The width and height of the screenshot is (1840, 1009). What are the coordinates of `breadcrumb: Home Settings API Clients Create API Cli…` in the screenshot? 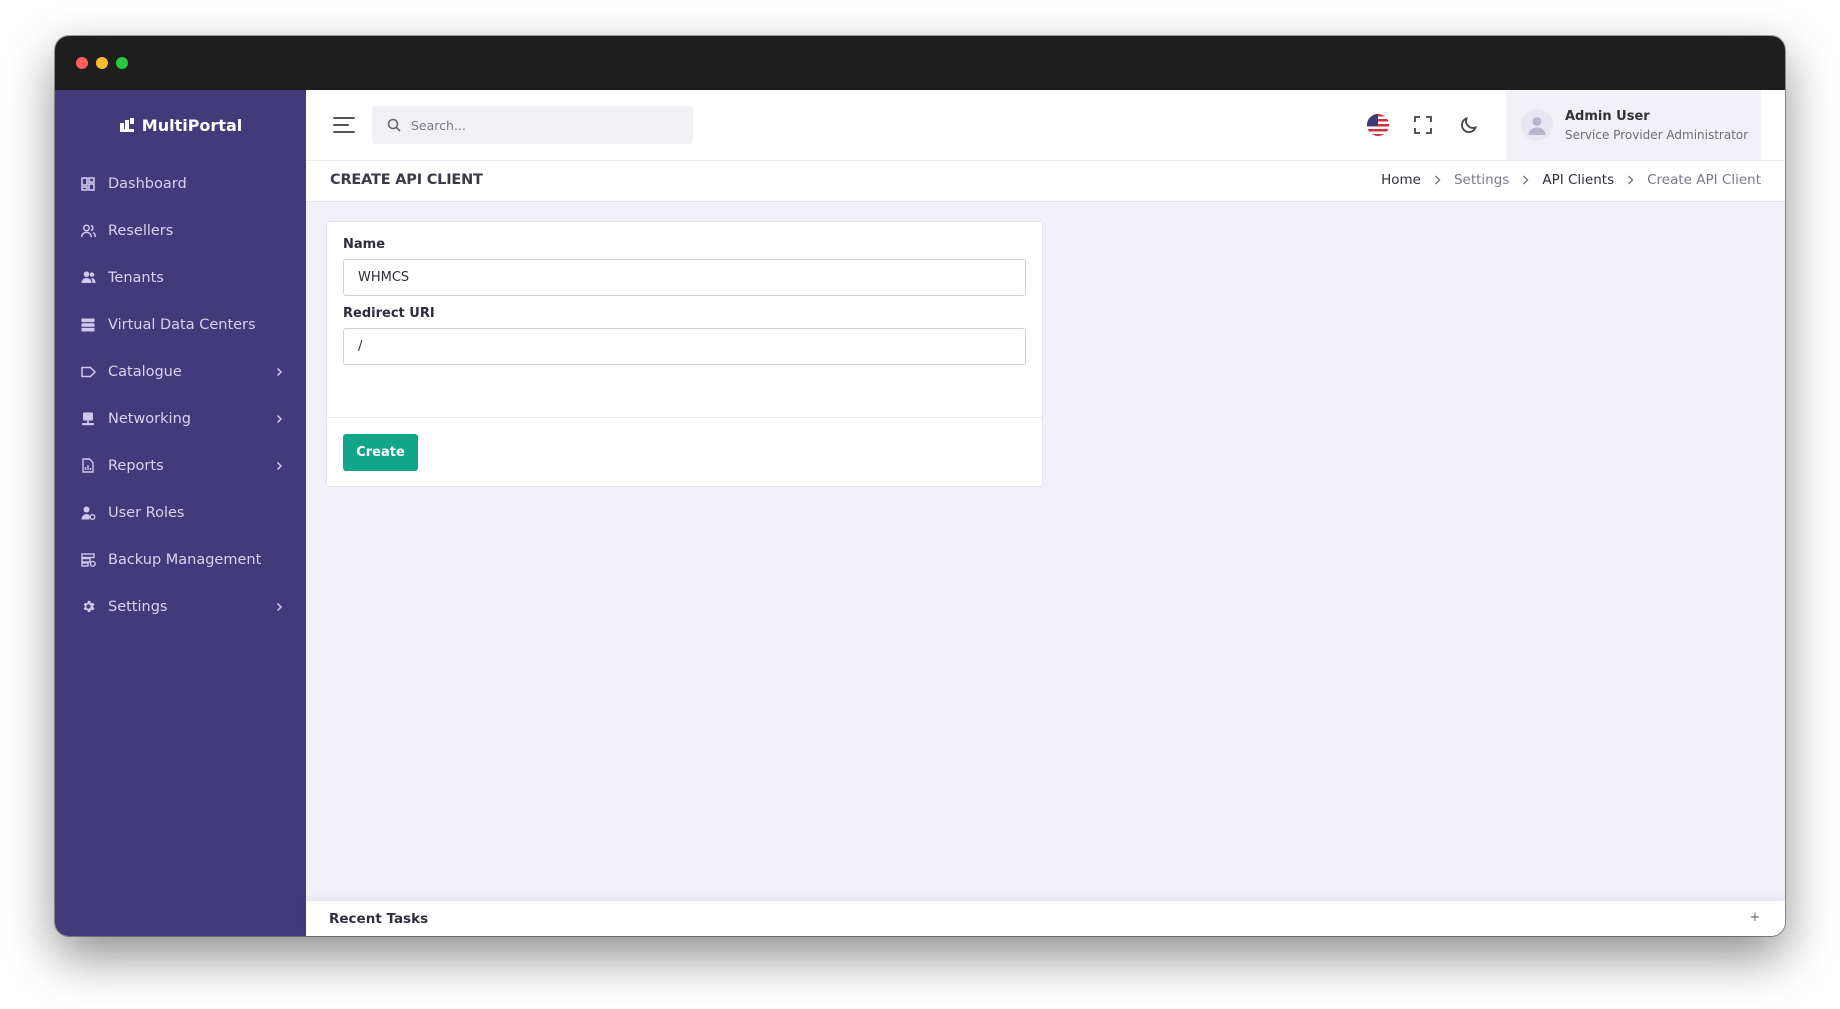 It's located at (1571, 180).